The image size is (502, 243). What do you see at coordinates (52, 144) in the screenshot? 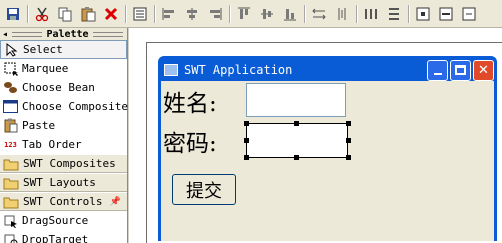
I see `palette-tool-label: Tab Order` at bounding box center [52, 144].